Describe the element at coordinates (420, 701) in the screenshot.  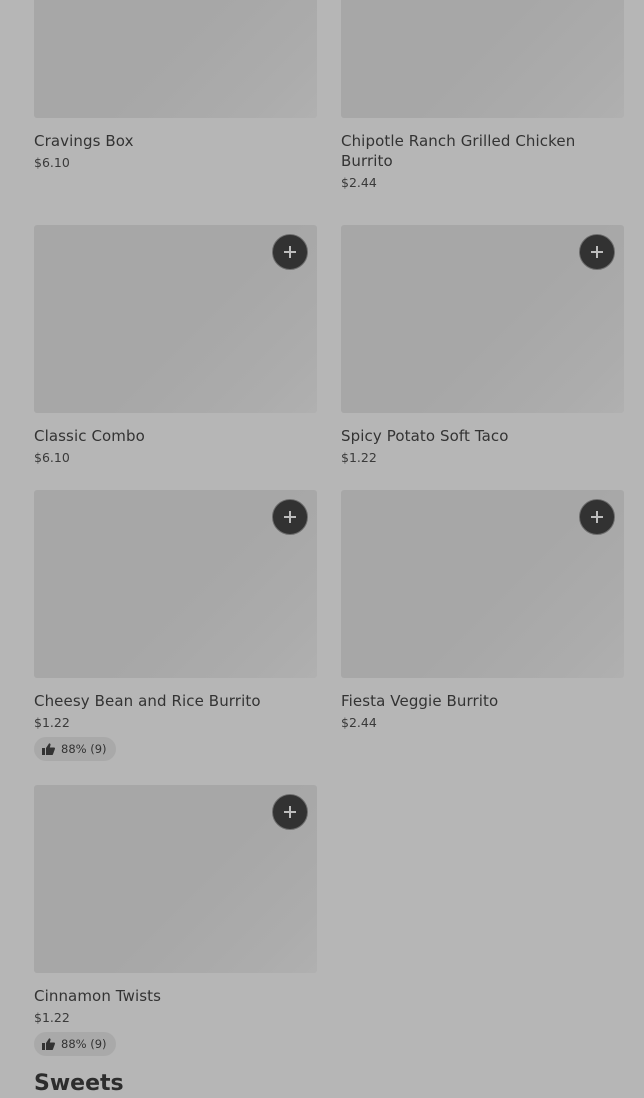
I see `item-name: Fiesta Veggie Burrito` at that location.